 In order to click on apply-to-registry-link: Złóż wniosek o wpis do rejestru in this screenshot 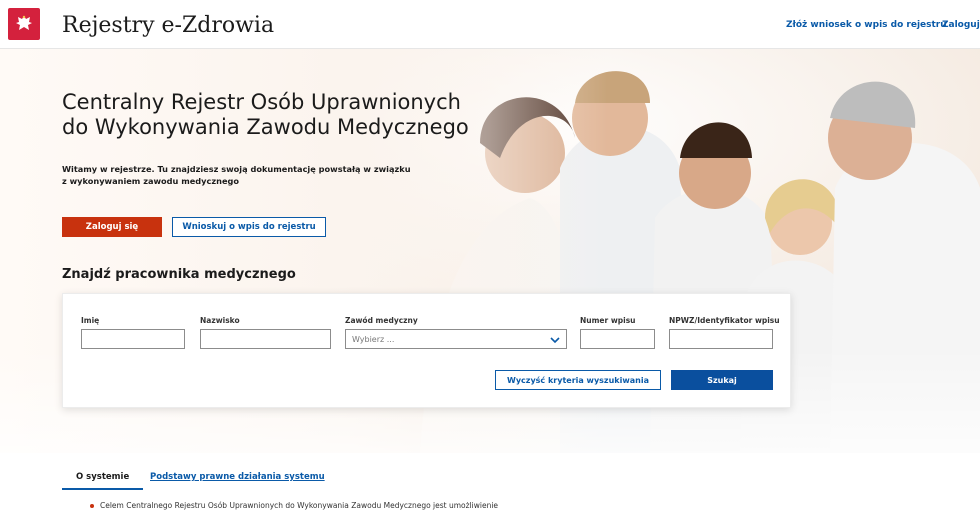, I will do `click(866, 25)`.